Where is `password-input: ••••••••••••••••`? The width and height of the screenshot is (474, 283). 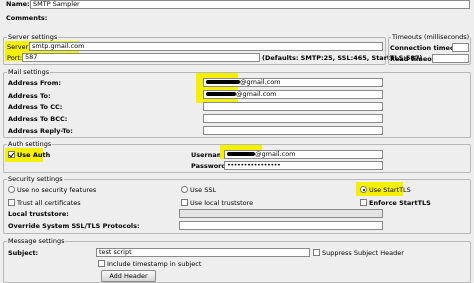
password-input: •••••••••••••••• is located at coordinates (303, 165).